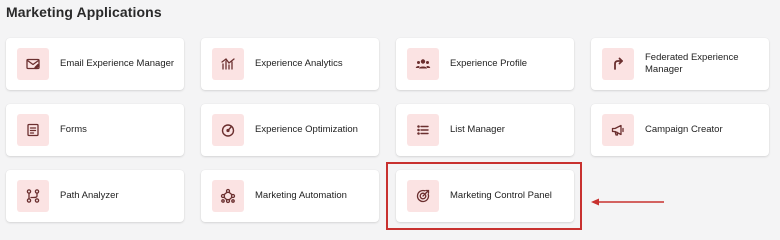 This screenshot has width=780, height=240. I want to click on tile-federated-experience-manager: Federated Experience Manager, so click(680, 64).